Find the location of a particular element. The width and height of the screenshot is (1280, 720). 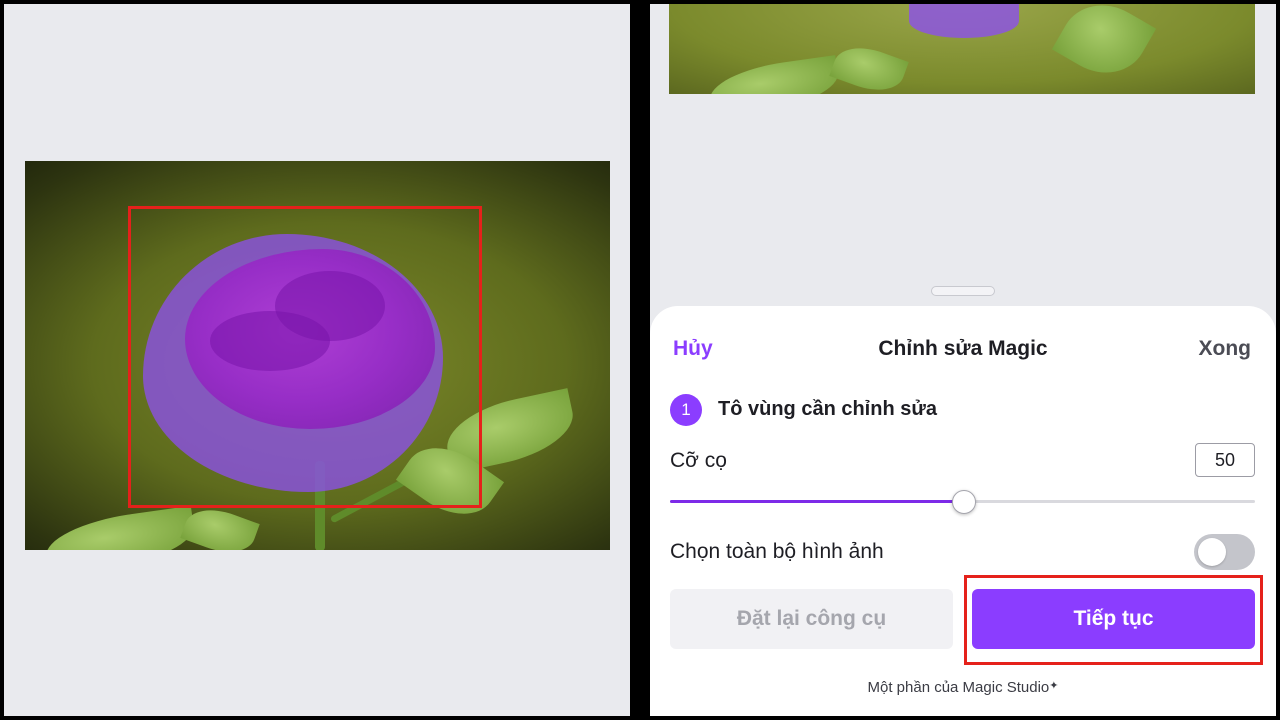

stem is located at coordinates (673, 39).